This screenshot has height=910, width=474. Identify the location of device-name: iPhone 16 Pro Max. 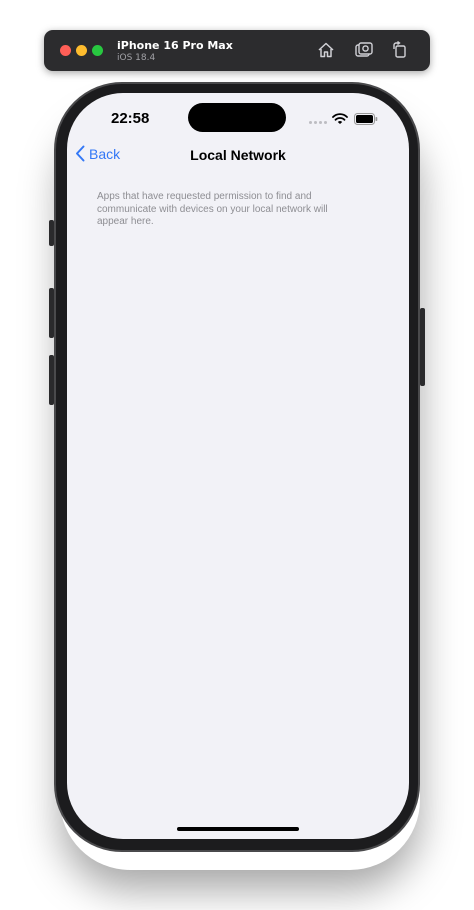
(175, 45).